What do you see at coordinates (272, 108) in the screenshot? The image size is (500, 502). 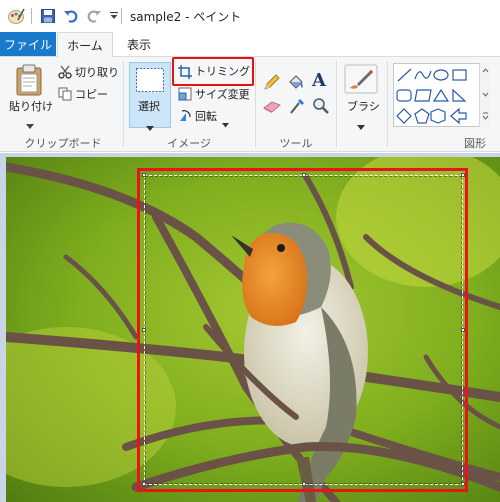 I see `eraser-icon` at bounding box center [272, 108].